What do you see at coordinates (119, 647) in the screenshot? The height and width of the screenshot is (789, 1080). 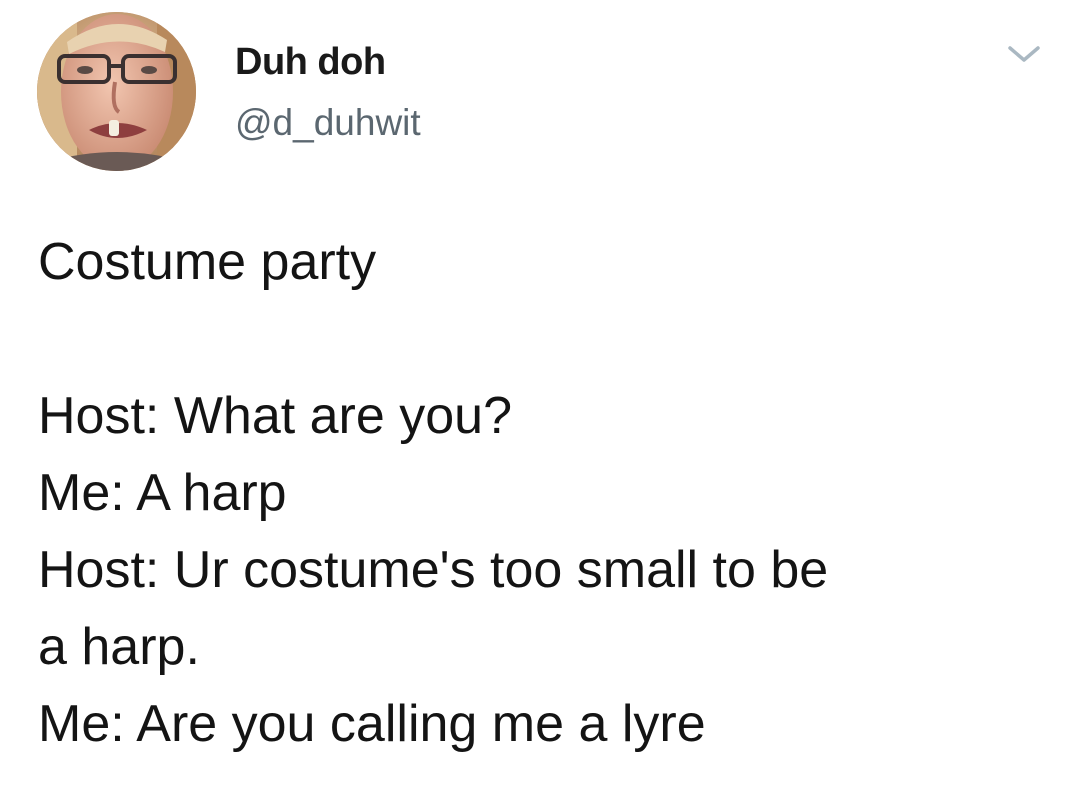 I see `tweet-line: a harp.` at bounding box center [119, 647].